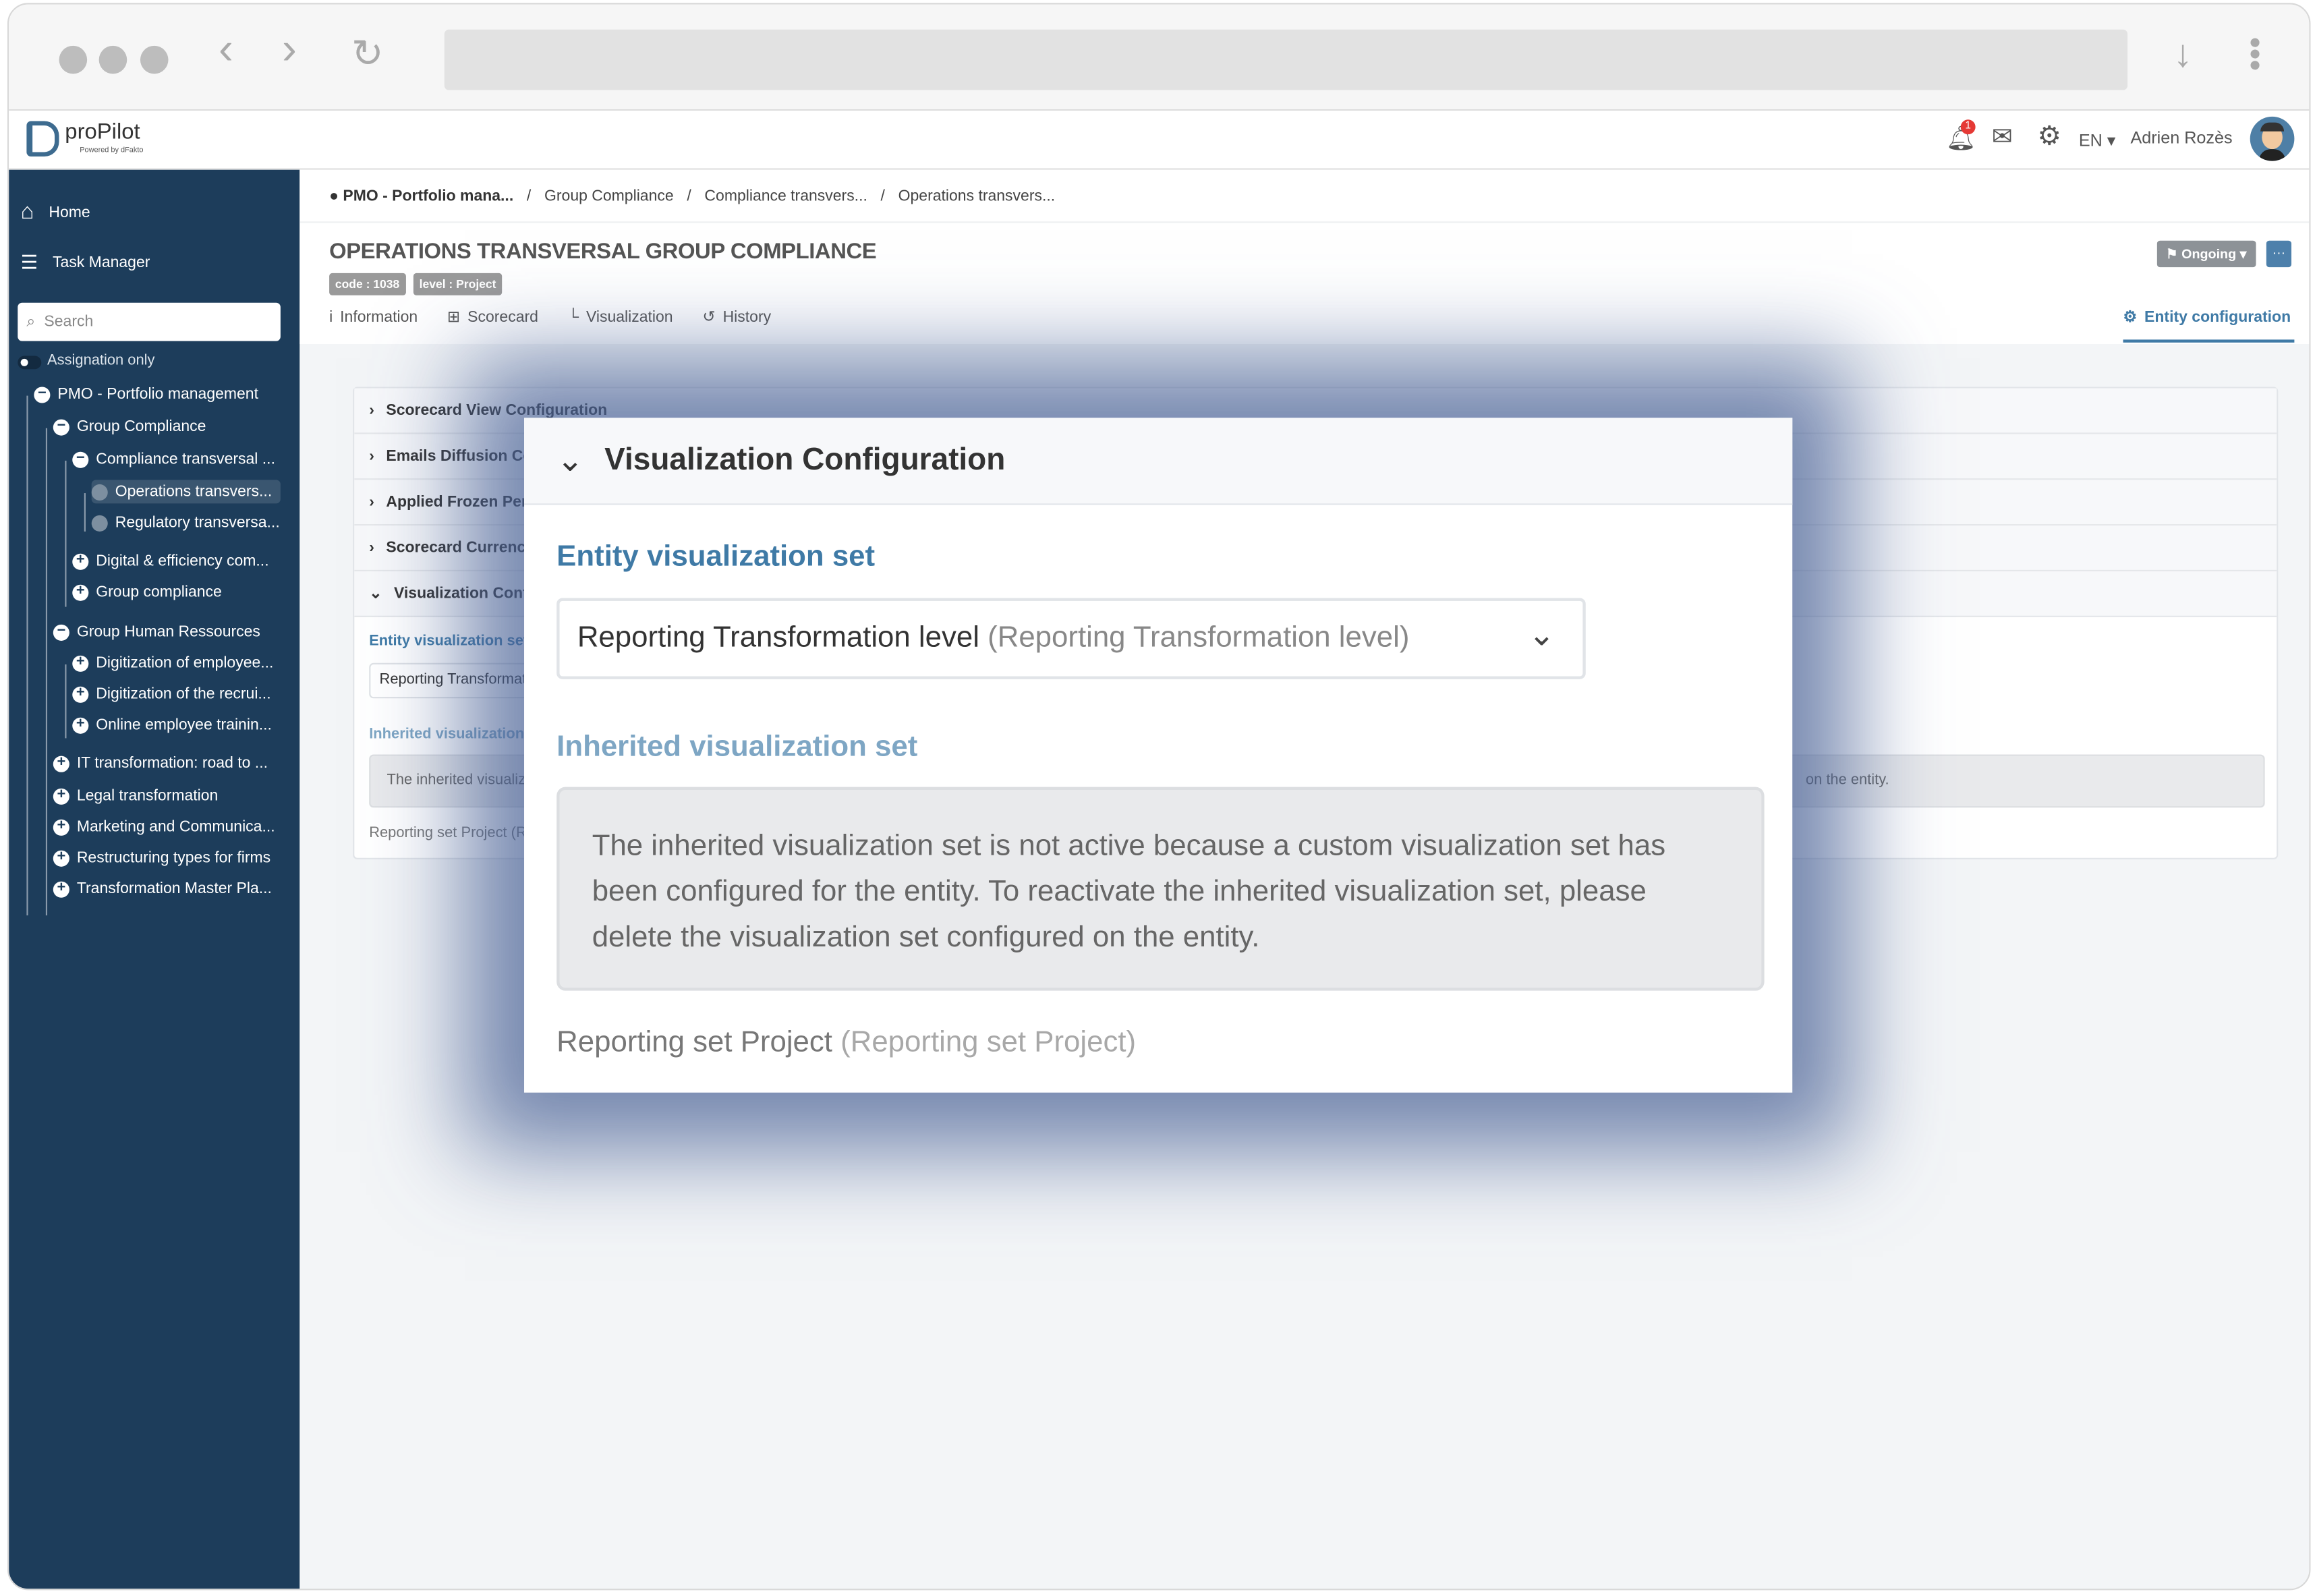  What do you see at coordinates (69, 322) in the screenshot?
I see `search-placeholder: Search` at bounding box center [69, 322].